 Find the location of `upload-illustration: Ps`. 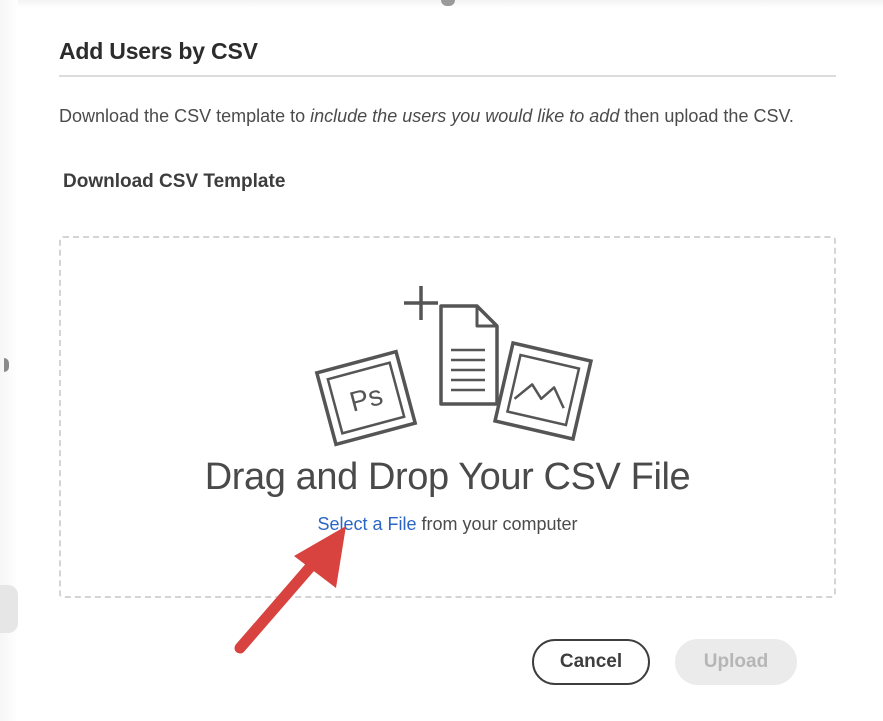

upload-illustration: Ps is located at coordinates (454, 366).